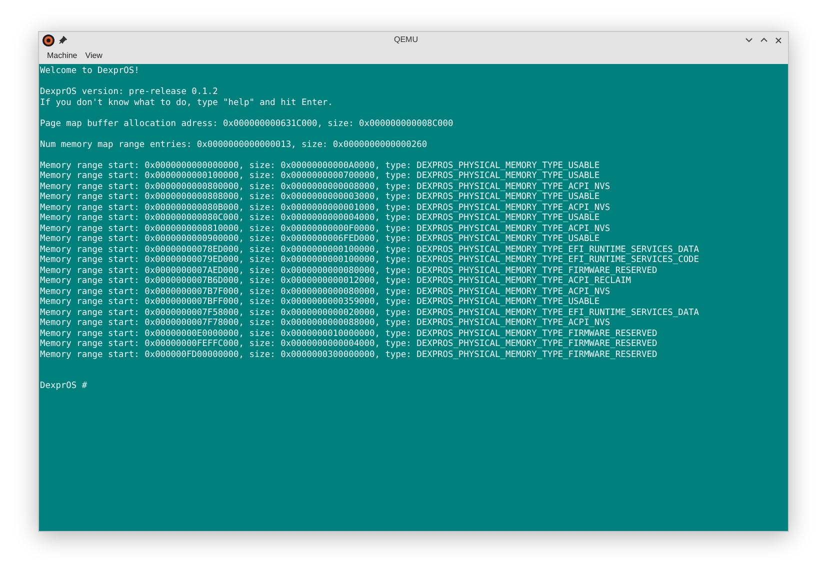 The image size is (828, 578). I want to click on console-line: Memory range start: 0x0000000007F78000, size: 0x0000000000088000, type: DEXPROS_PHYSICAL_MEMORY_TYPE_ACPI_NVS, so click(325, 323).